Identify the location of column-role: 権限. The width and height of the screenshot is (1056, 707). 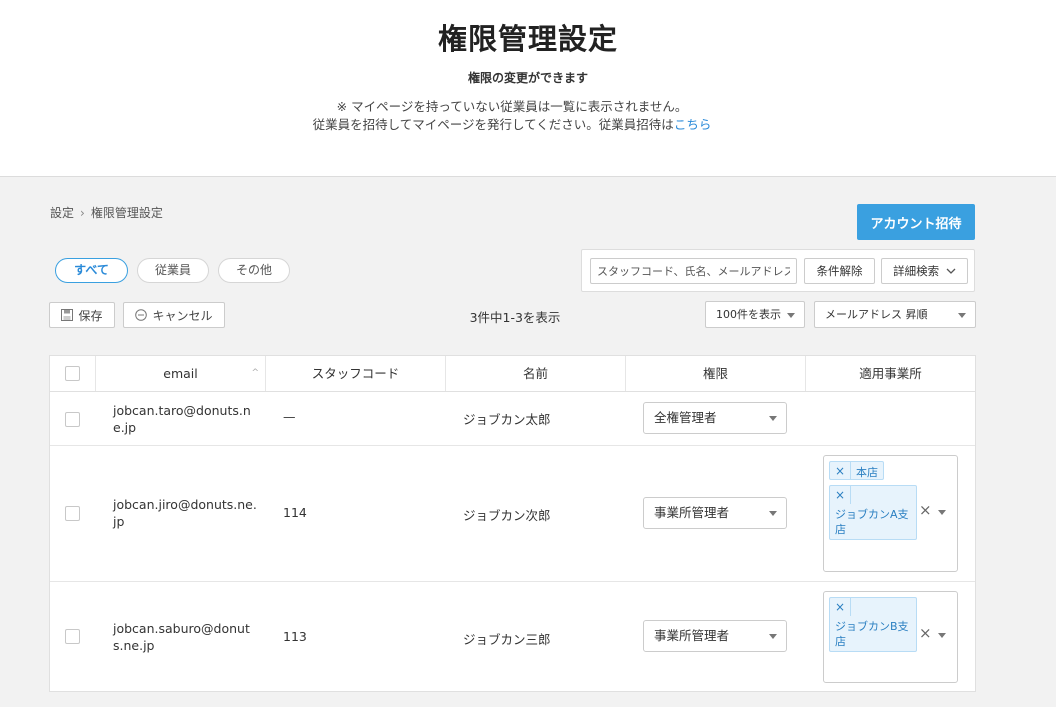
(716, 373).